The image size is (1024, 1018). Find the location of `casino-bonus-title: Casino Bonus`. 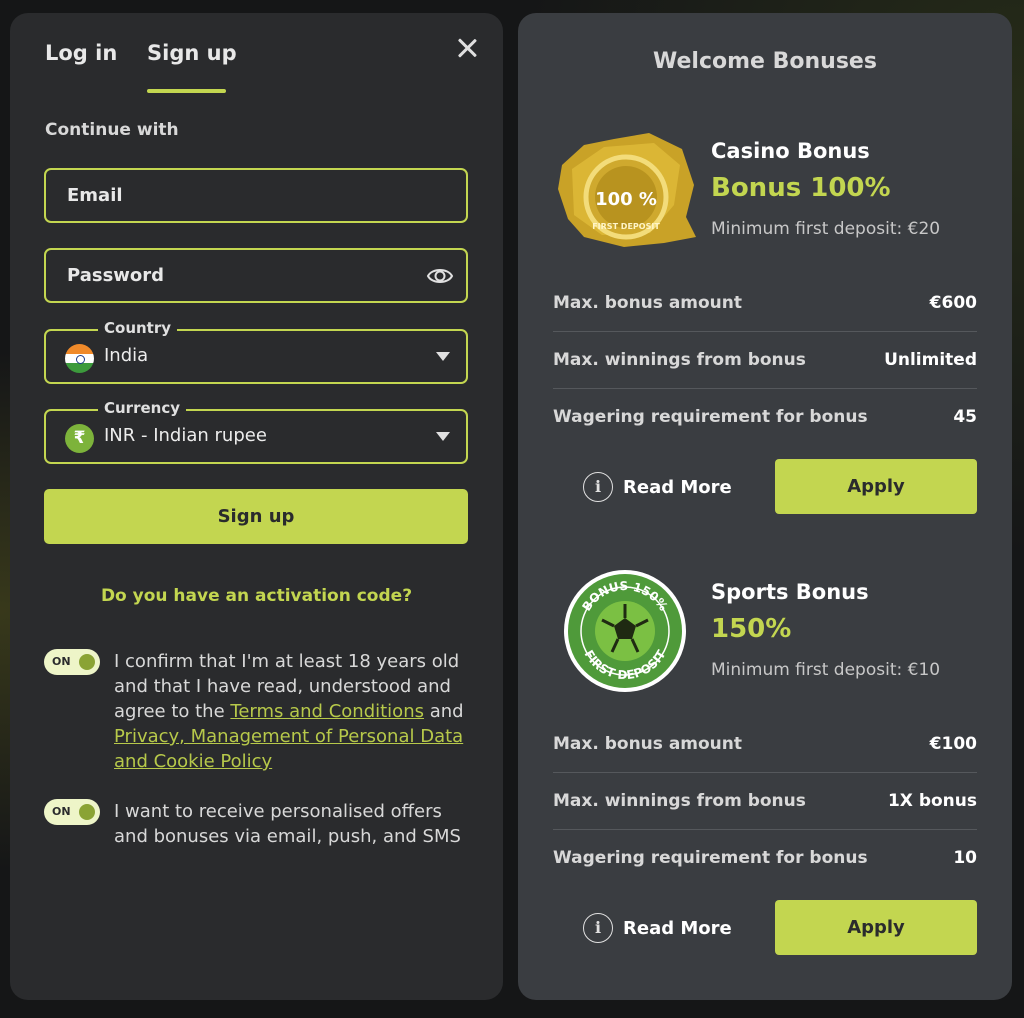

casino-bonus-title: Casino Bonus is located at coordinates (790, 151).